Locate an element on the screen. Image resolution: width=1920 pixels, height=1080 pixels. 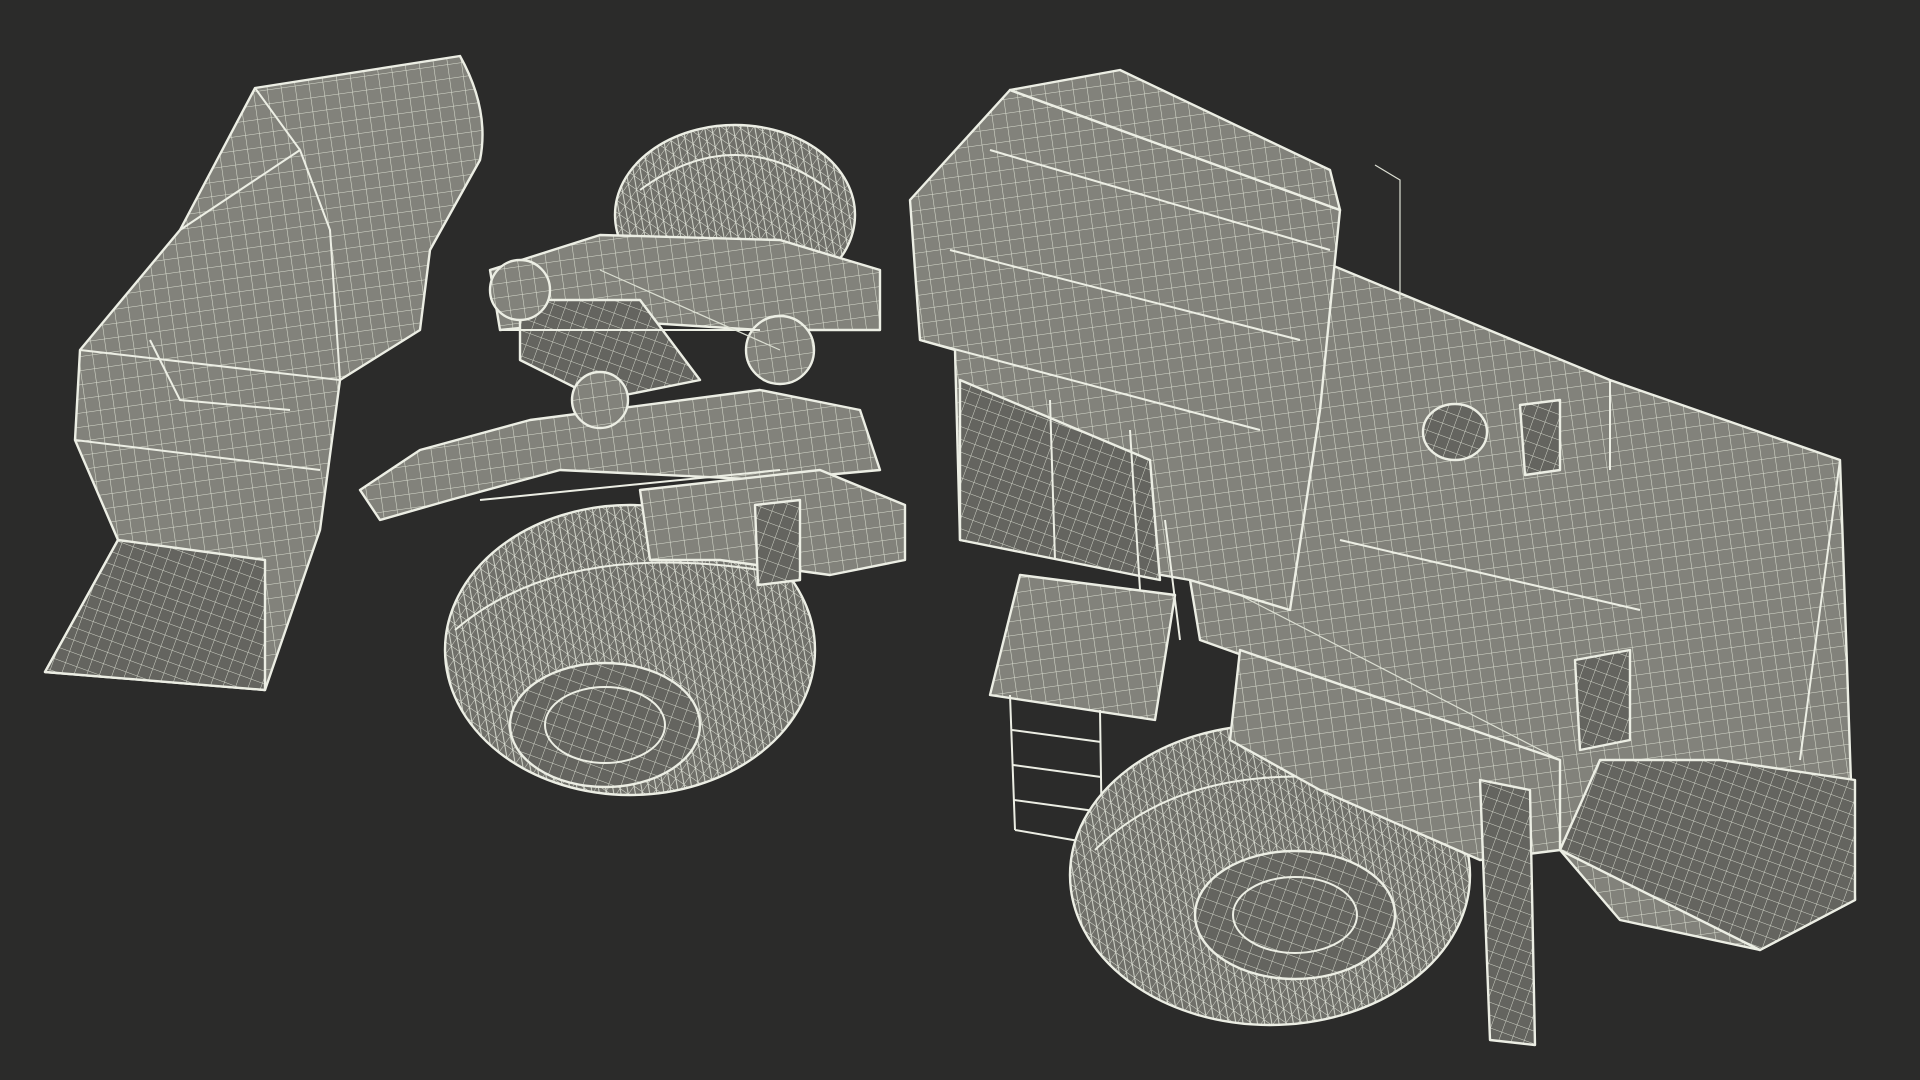
loader-bucket is located at coordinates (263, 373).